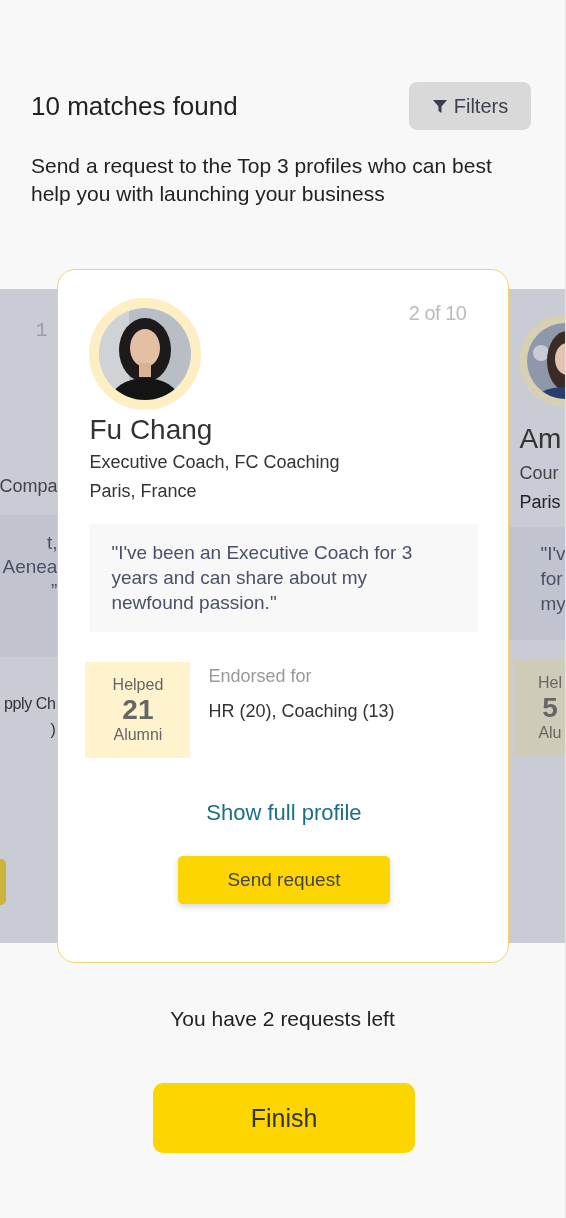 This screenshot has width=566, height=1218. Describe the element at coordinates (134, 106) in the screenshot. I see `results-title: 10 matches found` at that location.